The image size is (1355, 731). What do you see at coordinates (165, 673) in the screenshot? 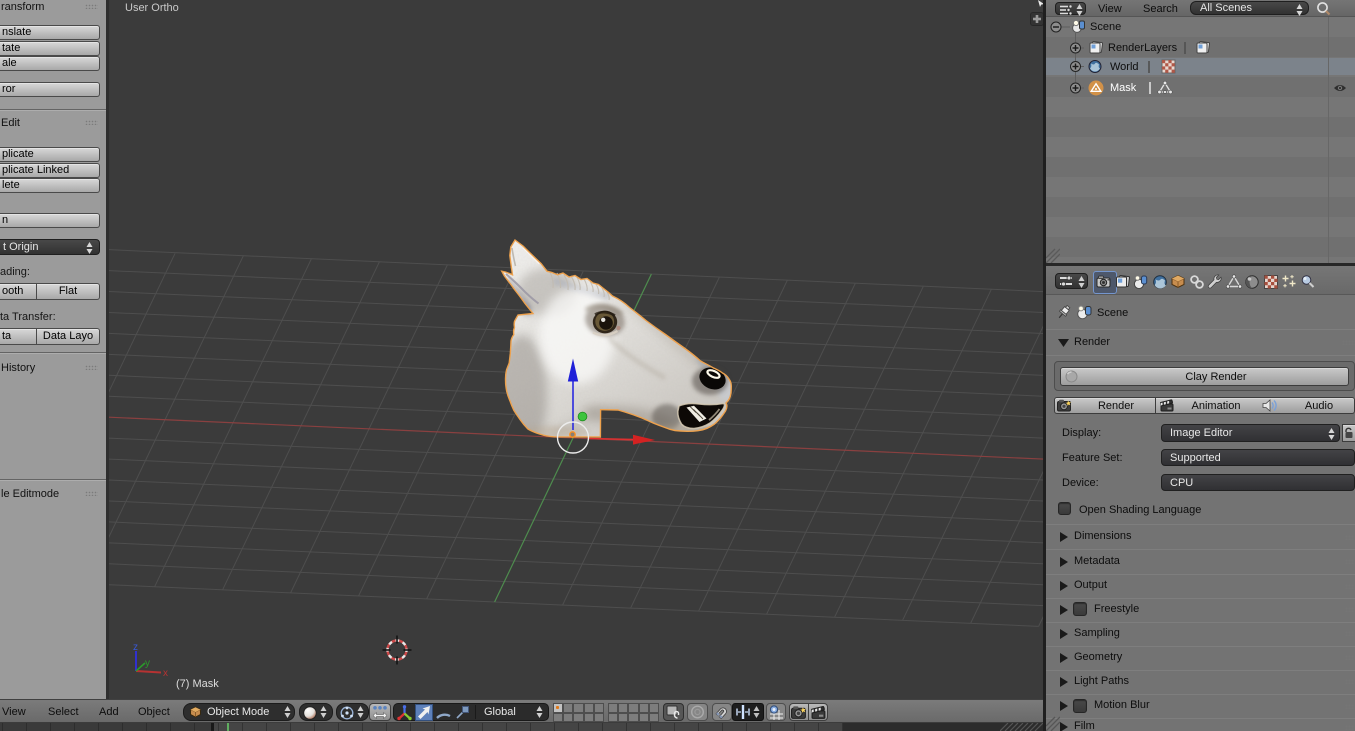
I see `svg-text: x` at bounding box center [165, 673].